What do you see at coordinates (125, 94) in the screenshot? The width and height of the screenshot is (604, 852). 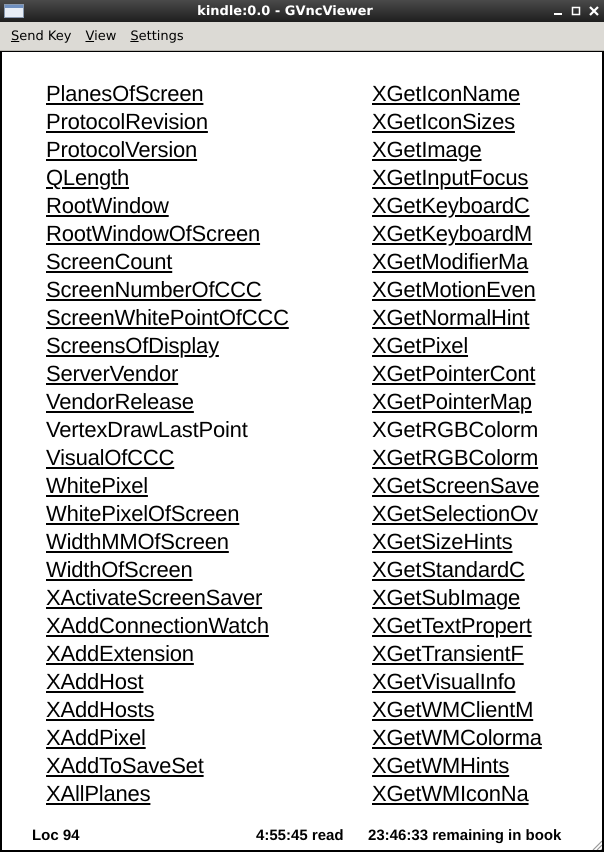 I see `index-link: PlanesOfScreen` at bounding box center [125, 94].